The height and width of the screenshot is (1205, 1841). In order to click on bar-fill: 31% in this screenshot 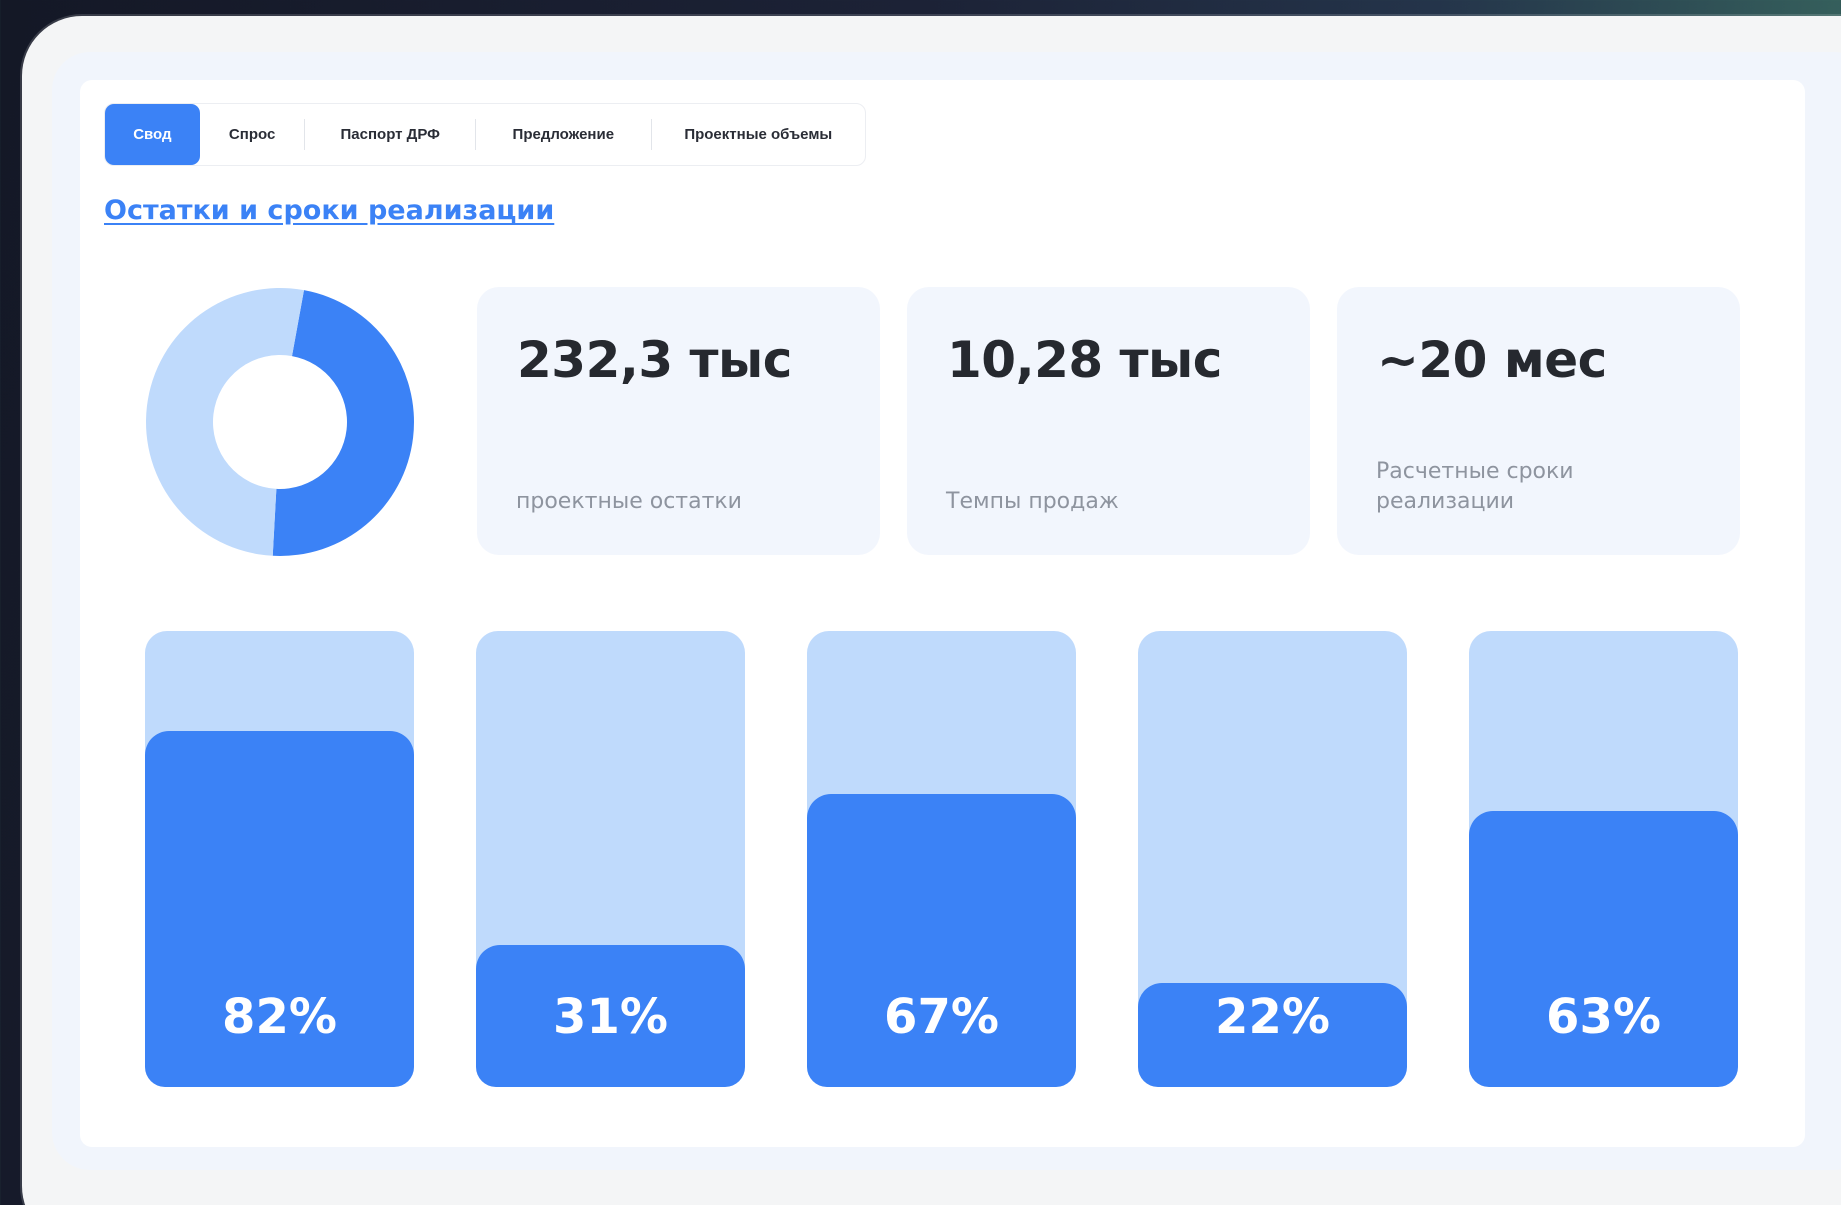, I will do `click(610, 1016)`.